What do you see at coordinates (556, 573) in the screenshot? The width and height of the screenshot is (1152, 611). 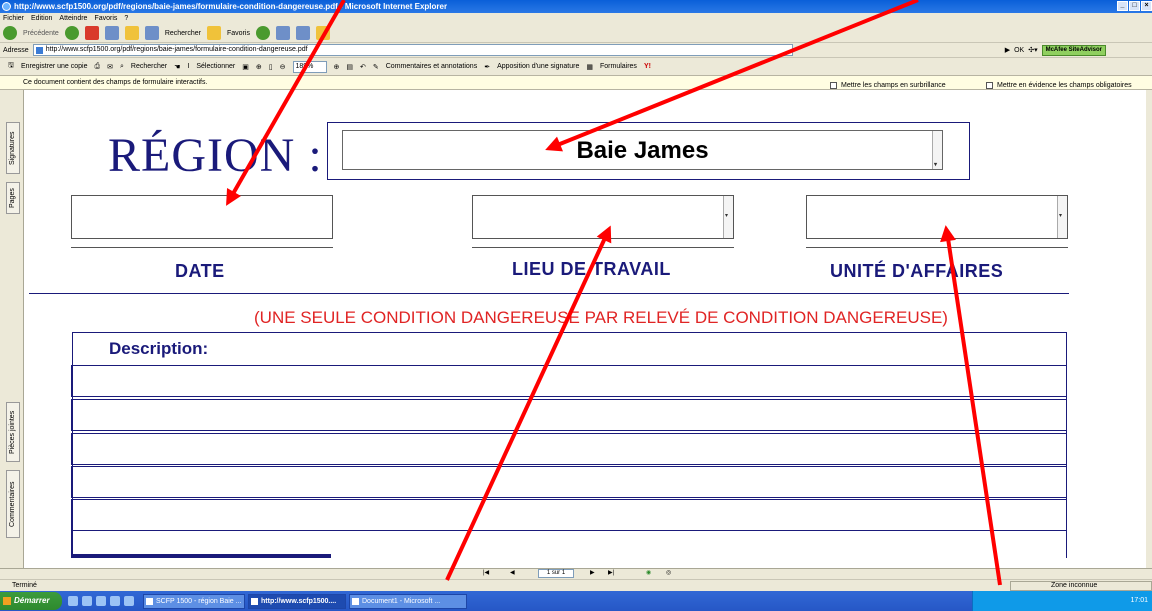 I see `page-indicator: 1 sur 1` at bounding box center [556, 573].